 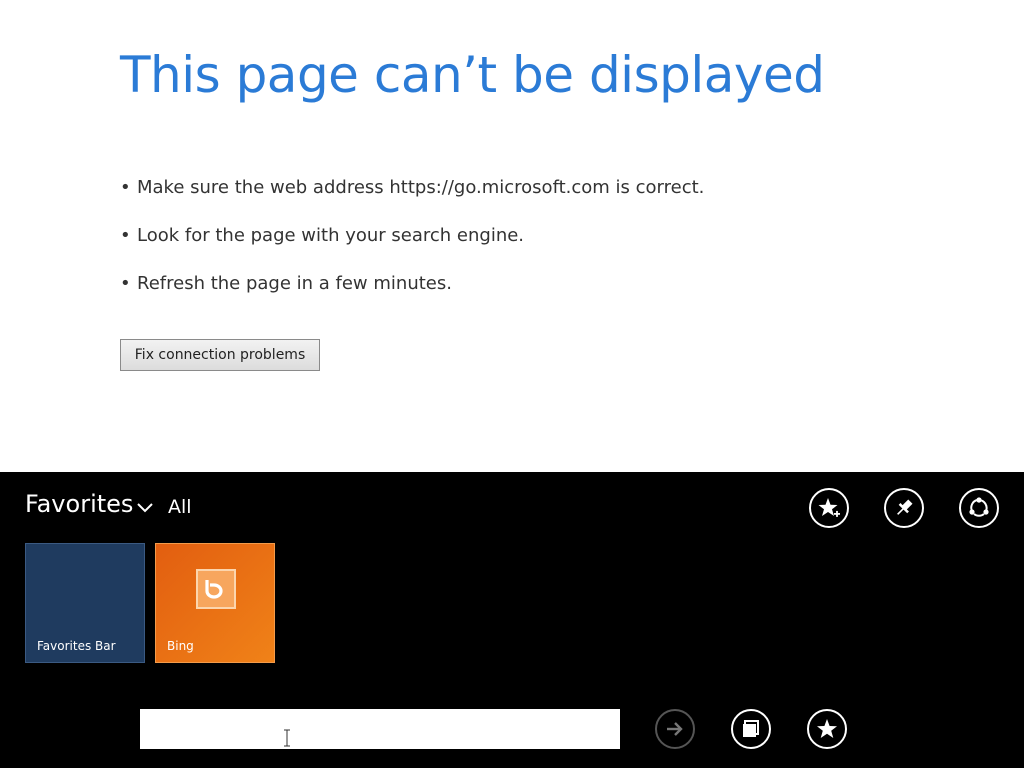 What do you see at coordinates (472, 75) in the screenshot?
I see `page-title: This page can’t be displayed` at bounding box center [472, 75].